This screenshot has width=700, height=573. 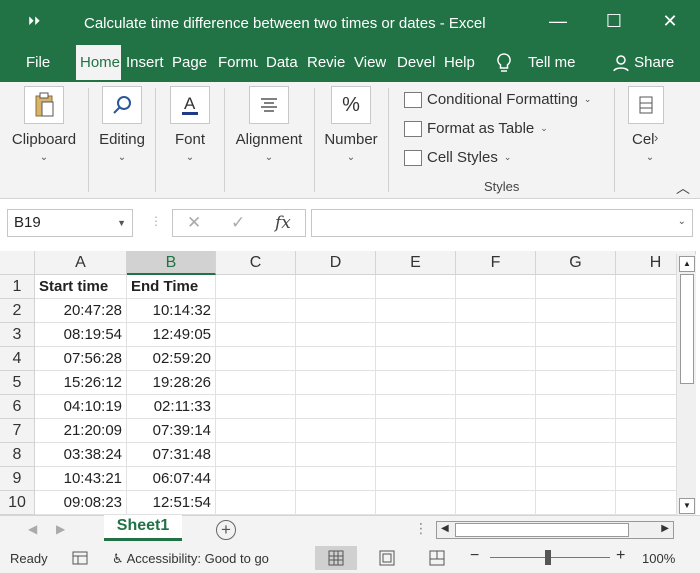 What do you see at coordinates (171, 335) in the screenshot?
I see `cell-b3: 12:49:05` at bounding box center [171, 335].